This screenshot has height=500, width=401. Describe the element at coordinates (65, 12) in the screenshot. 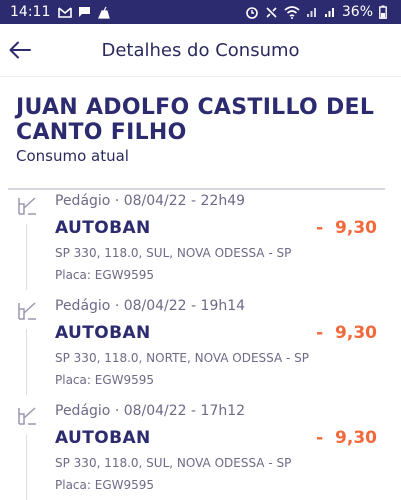

I see `gmail-icon` at that location.